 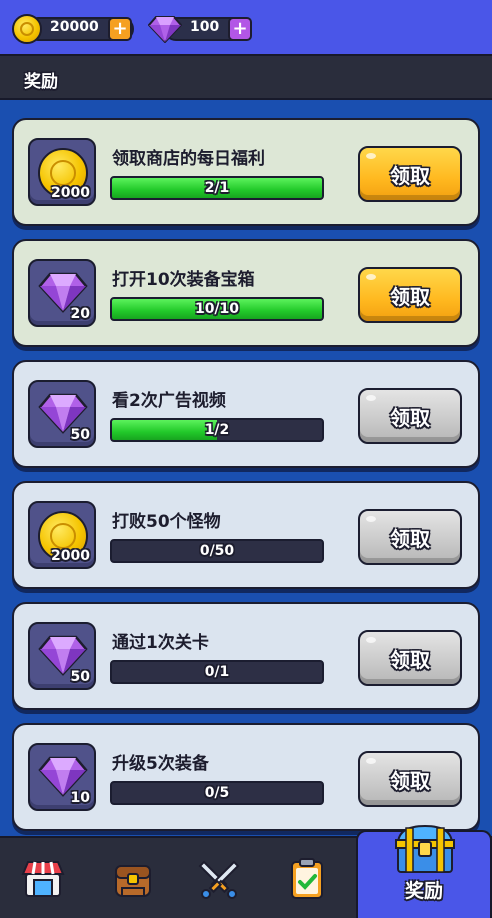 What do you see at coordinates (246, 77) in the screenshot?
I see `page-header: 奖励` at bounding box center [246, 77].